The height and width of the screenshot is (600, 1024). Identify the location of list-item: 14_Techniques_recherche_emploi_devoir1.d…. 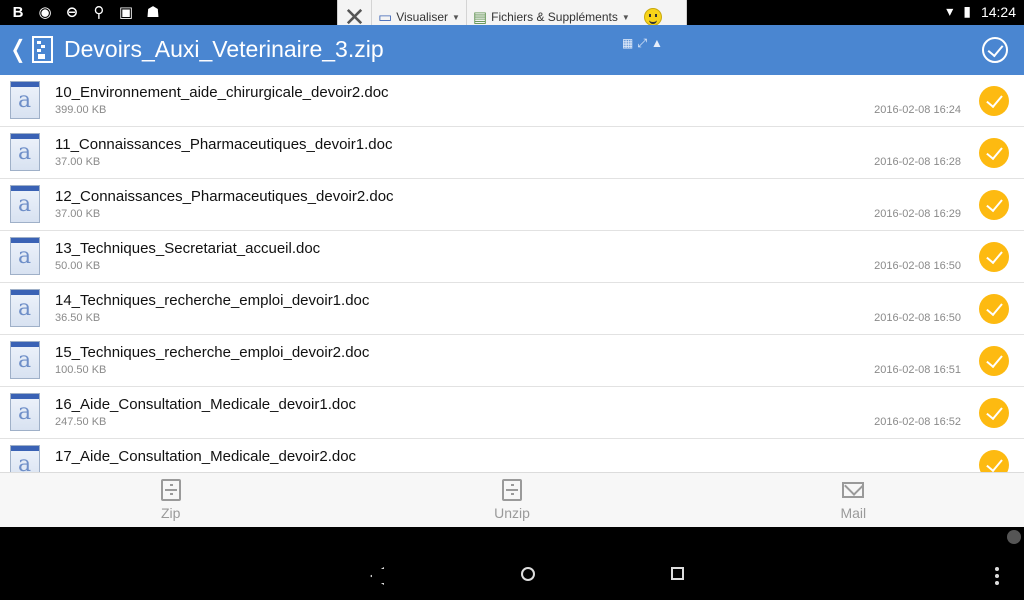
(512, 309).